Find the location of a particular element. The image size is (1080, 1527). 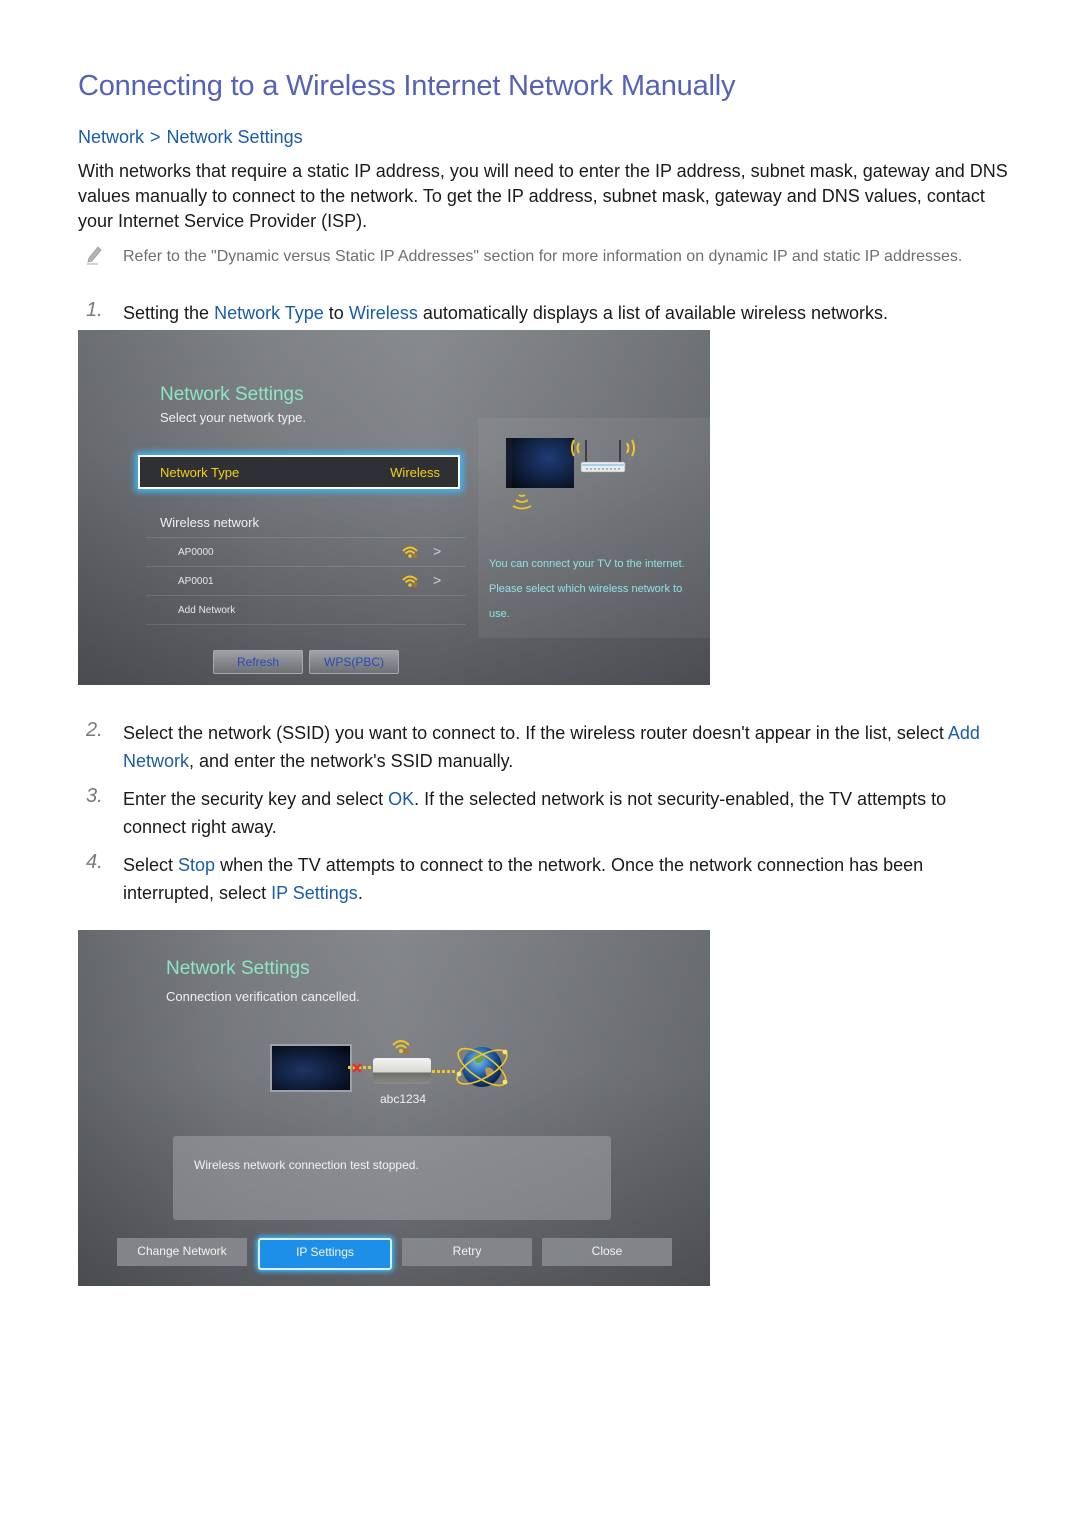

close-button: Close is located at coordinates (607, 1252).